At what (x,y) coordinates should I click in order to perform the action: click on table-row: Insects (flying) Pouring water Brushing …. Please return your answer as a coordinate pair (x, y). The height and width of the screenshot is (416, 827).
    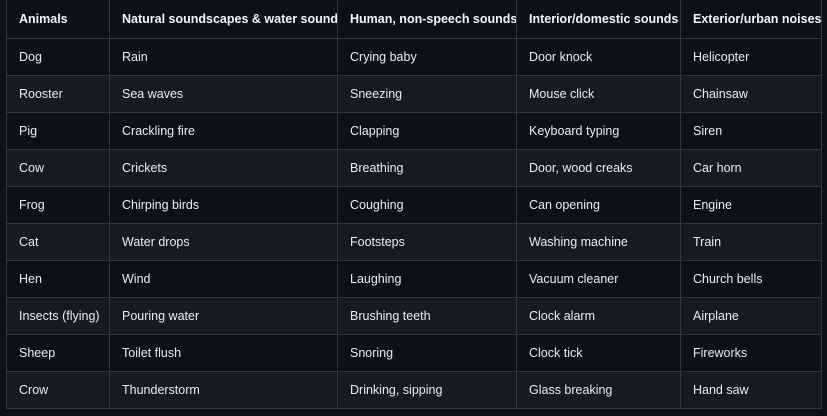
    Looking at the image, I should click on (414, 316).